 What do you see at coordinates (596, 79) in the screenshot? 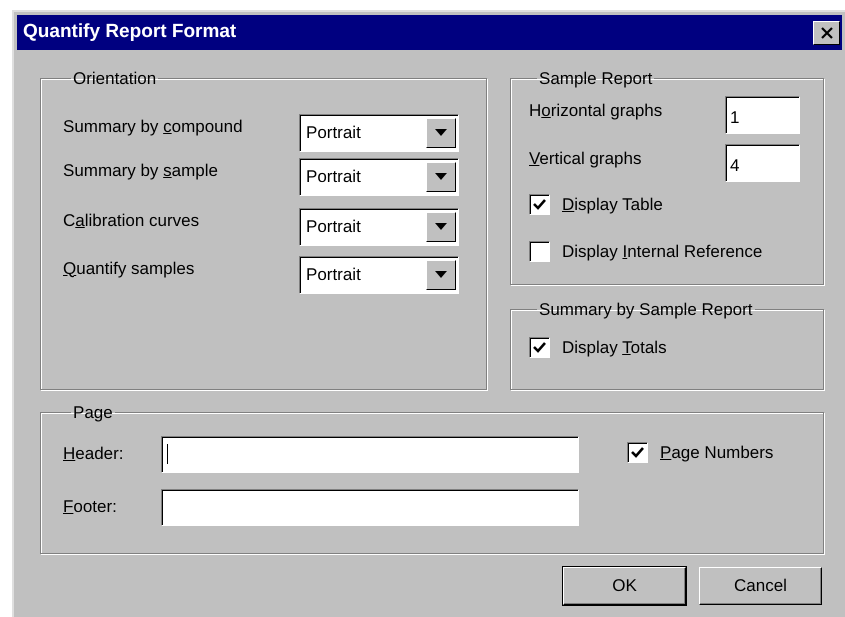
I see `group-title: Sample Report` at bounding box center [596, 79].